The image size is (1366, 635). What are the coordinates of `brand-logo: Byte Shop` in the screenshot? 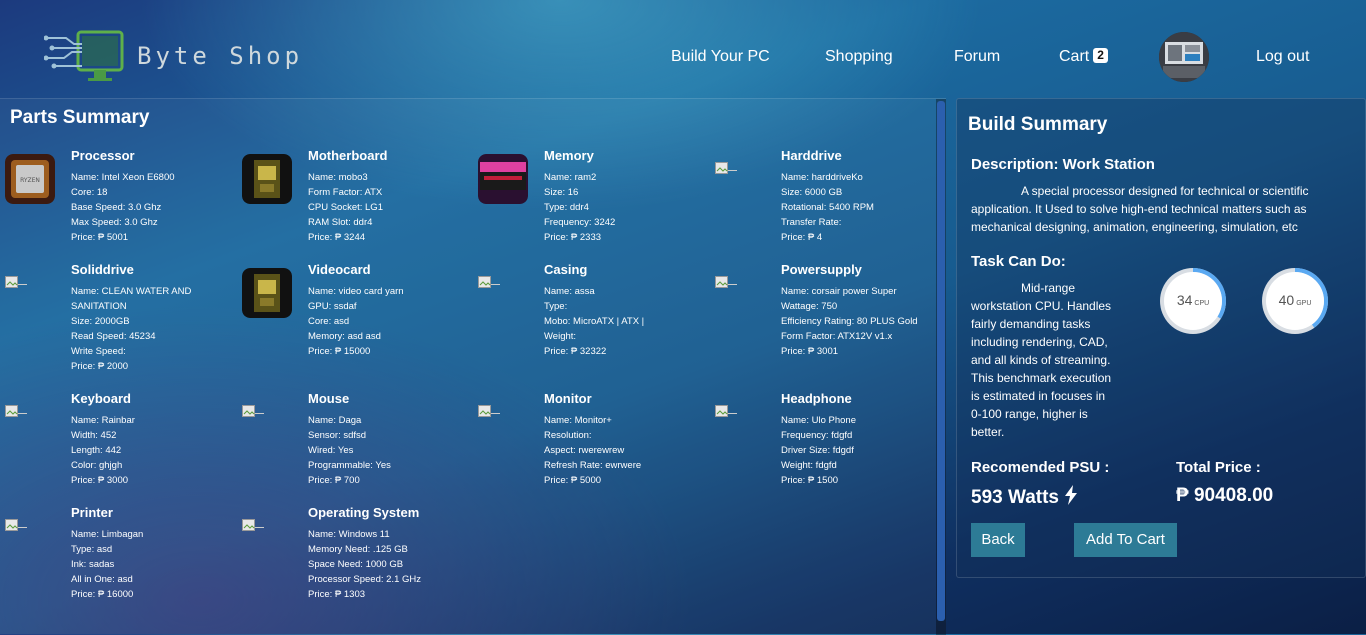 It's located at (174, 57).